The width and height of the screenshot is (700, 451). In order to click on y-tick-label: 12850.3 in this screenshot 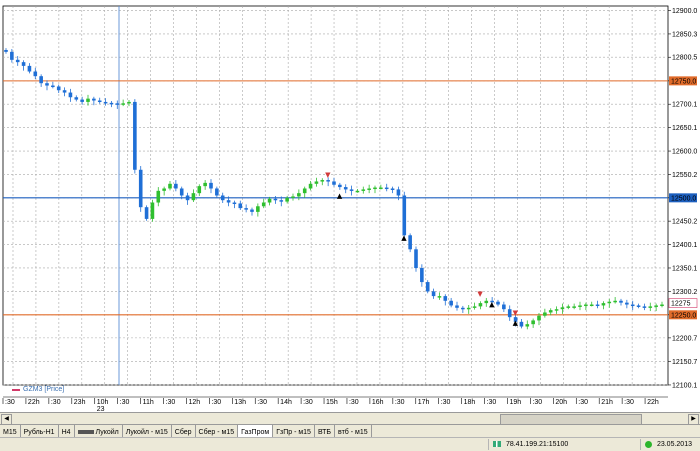, I will do `click(684, 34)`.